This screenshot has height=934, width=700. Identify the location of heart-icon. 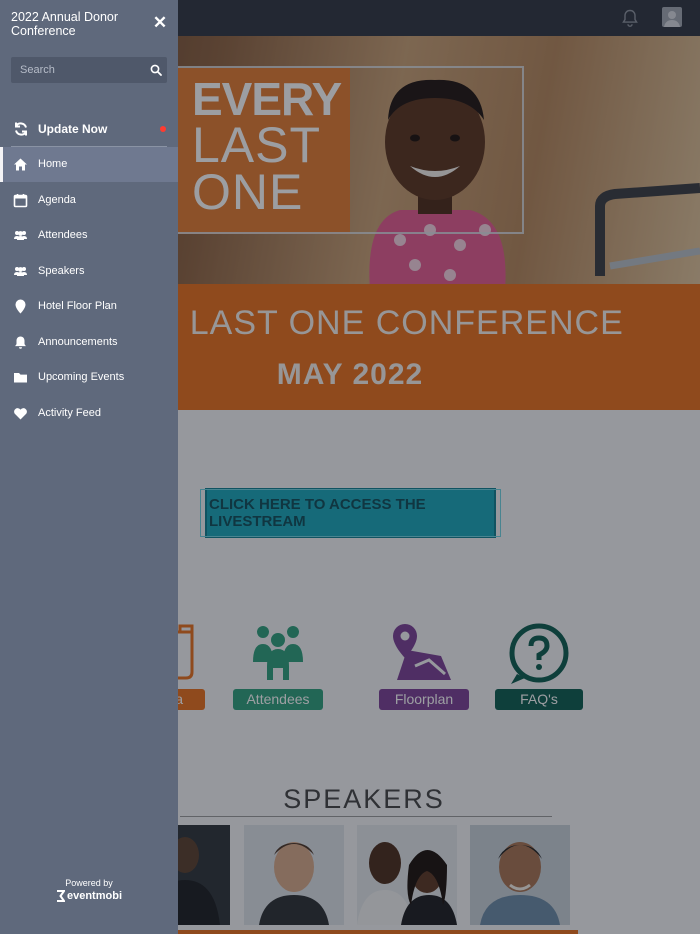
(20, 414).